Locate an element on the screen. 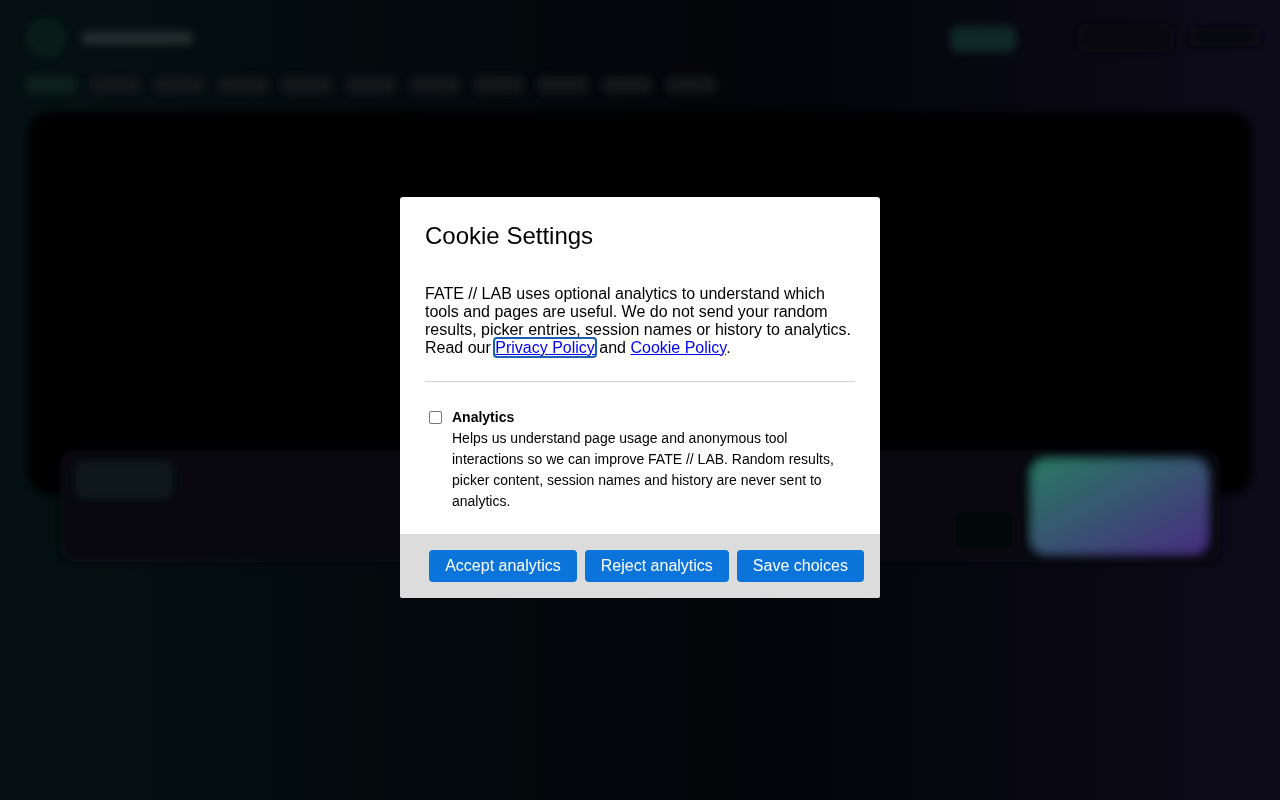  dialog-title: Cookie Settings is located at coordinates (510, 236).